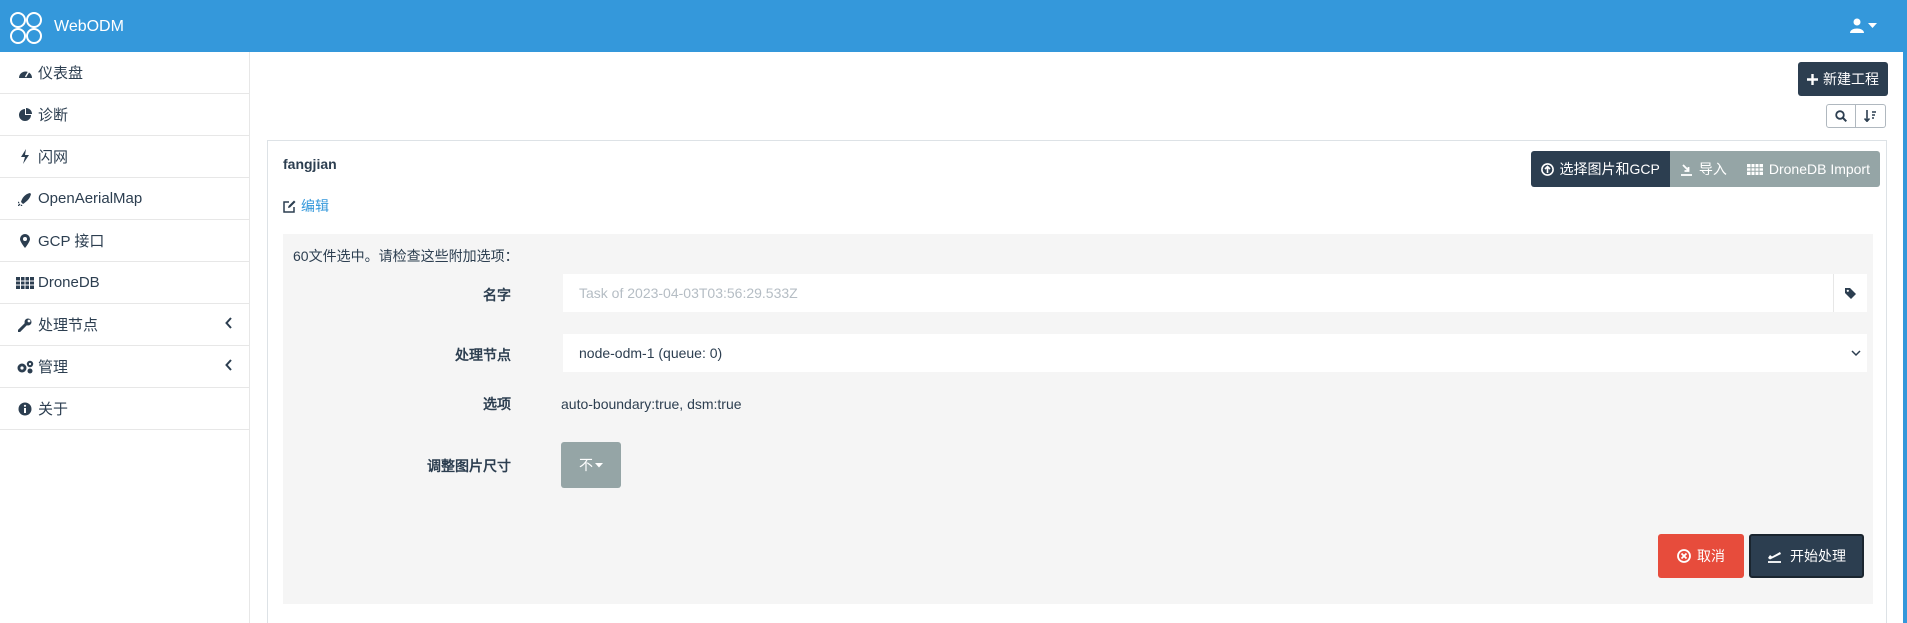 The image size is (1907, 623). I want to click on resize-images-dropdown: 不, so click(591, 465).